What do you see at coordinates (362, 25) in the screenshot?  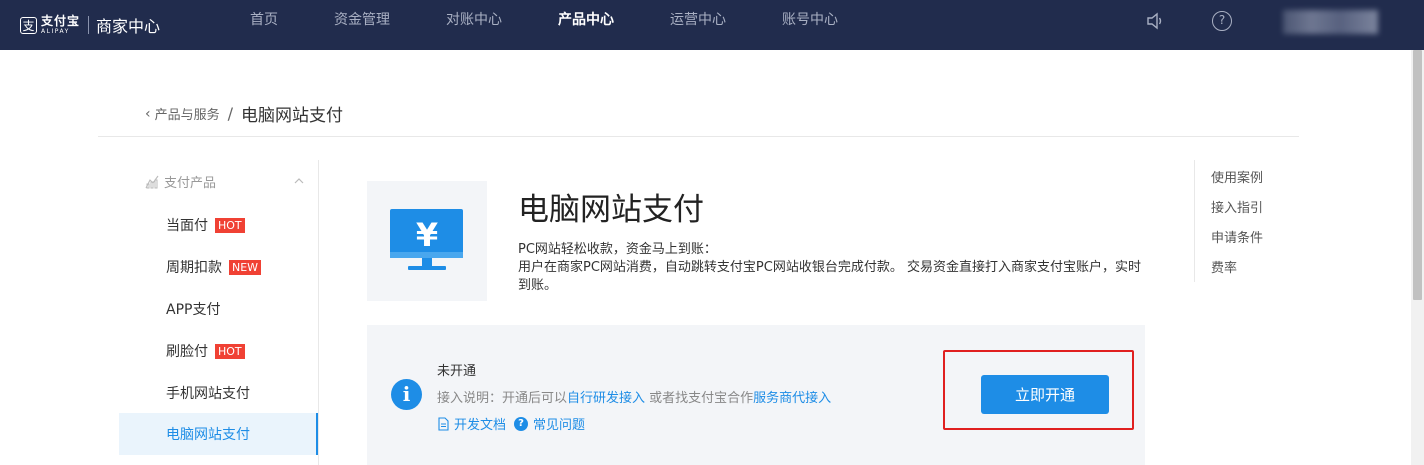 I see `nav-funds: 资金管理` at bounding box center [362, 25].